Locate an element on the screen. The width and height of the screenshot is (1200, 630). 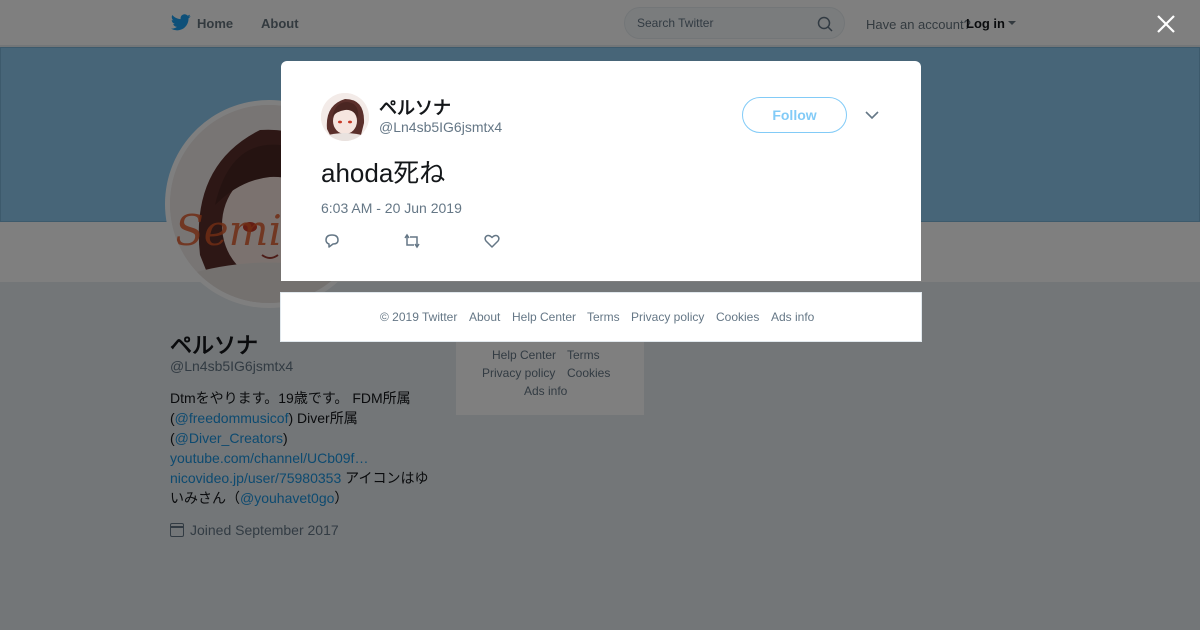
footer-terms-link: Terms is located at coordinates (603, 317).